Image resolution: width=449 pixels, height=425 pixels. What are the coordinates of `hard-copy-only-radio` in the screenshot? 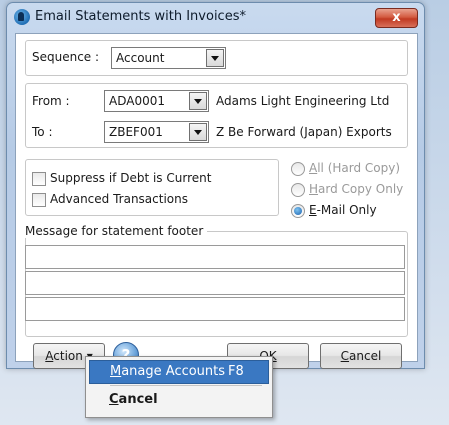 It's located at (298, 190).